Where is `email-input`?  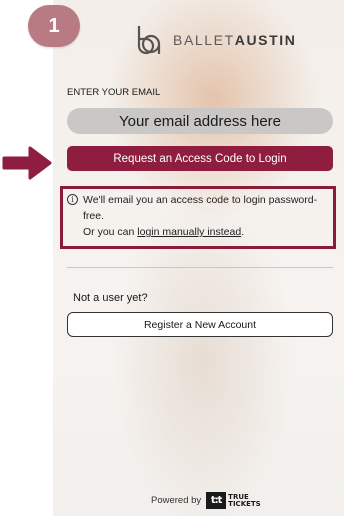 email-input is located at coordinates (200, 121).